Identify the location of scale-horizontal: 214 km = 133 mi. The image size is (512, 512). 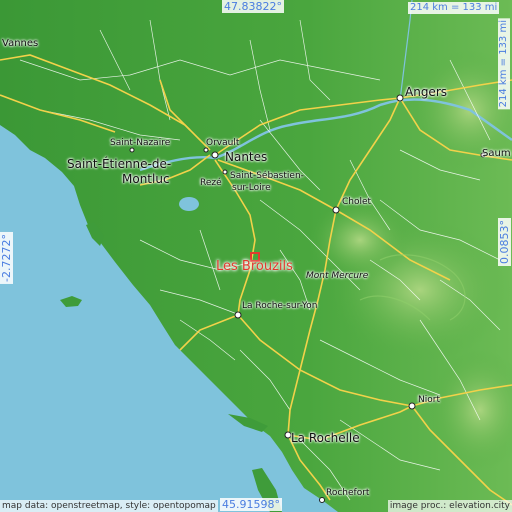
(454, 8).